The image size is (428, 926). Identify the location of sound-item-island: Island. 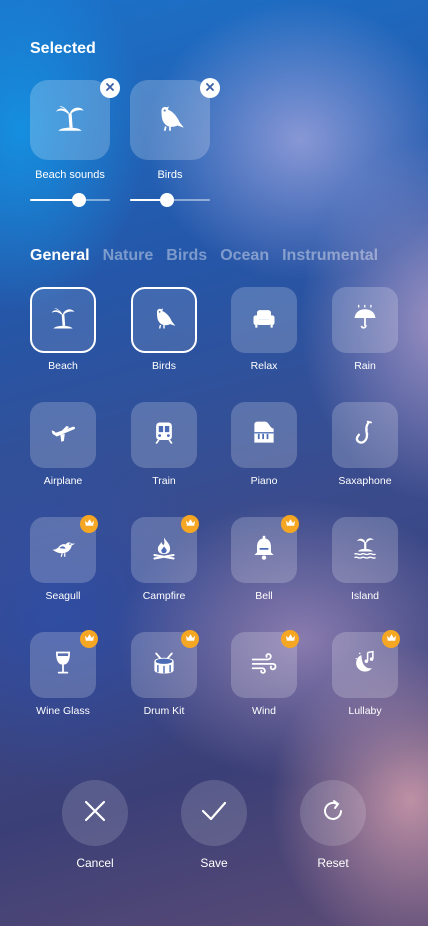
(365, 559).